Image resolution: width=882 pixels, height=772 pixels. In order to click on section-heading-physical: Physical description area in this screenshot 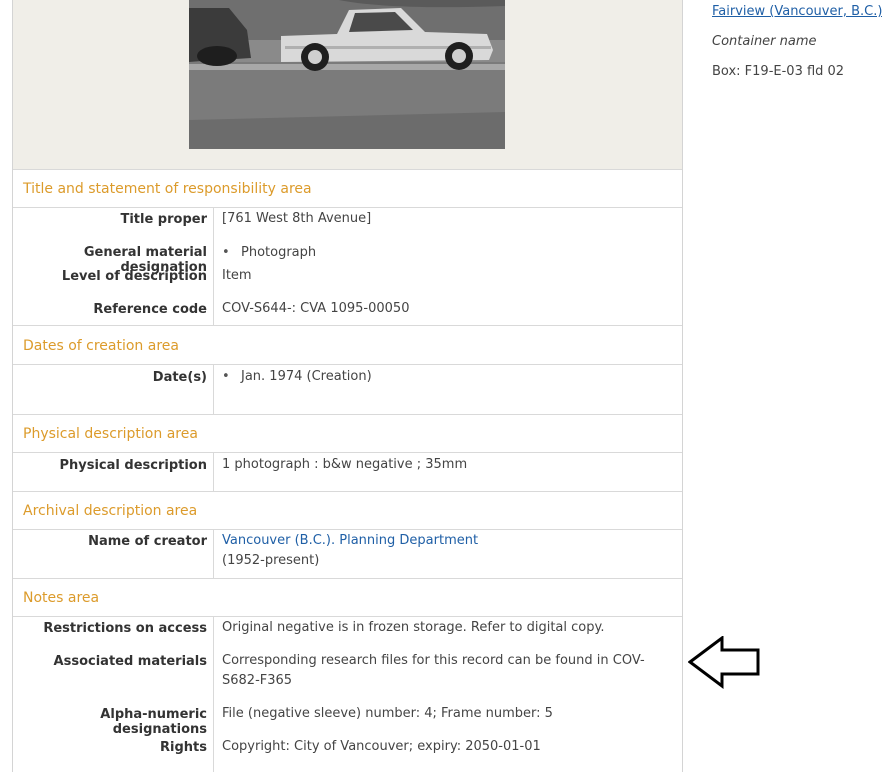, I will do `click(347, 434)`.